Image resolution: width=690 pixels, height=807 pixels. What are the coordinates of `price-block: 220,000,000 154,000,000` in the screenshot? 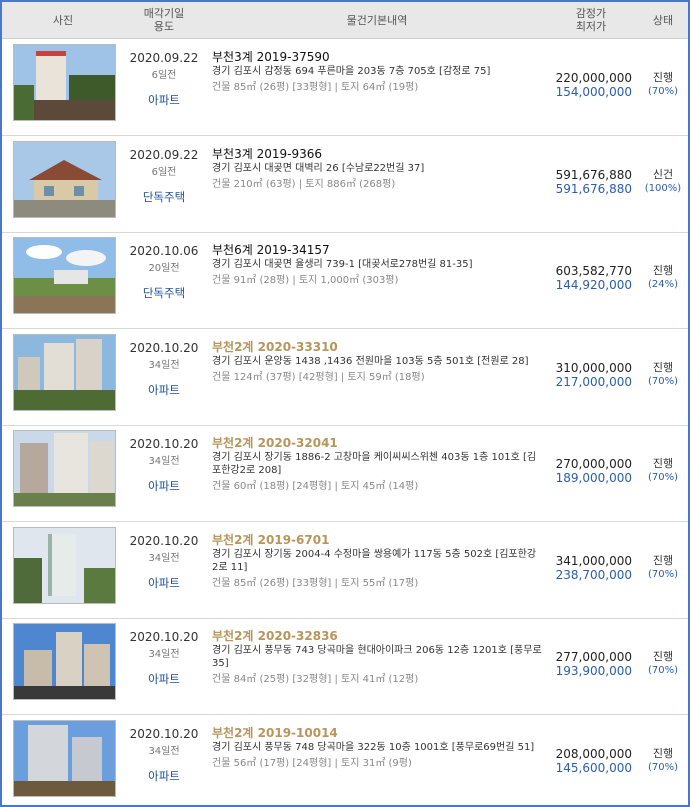 It's located at (589, 85).